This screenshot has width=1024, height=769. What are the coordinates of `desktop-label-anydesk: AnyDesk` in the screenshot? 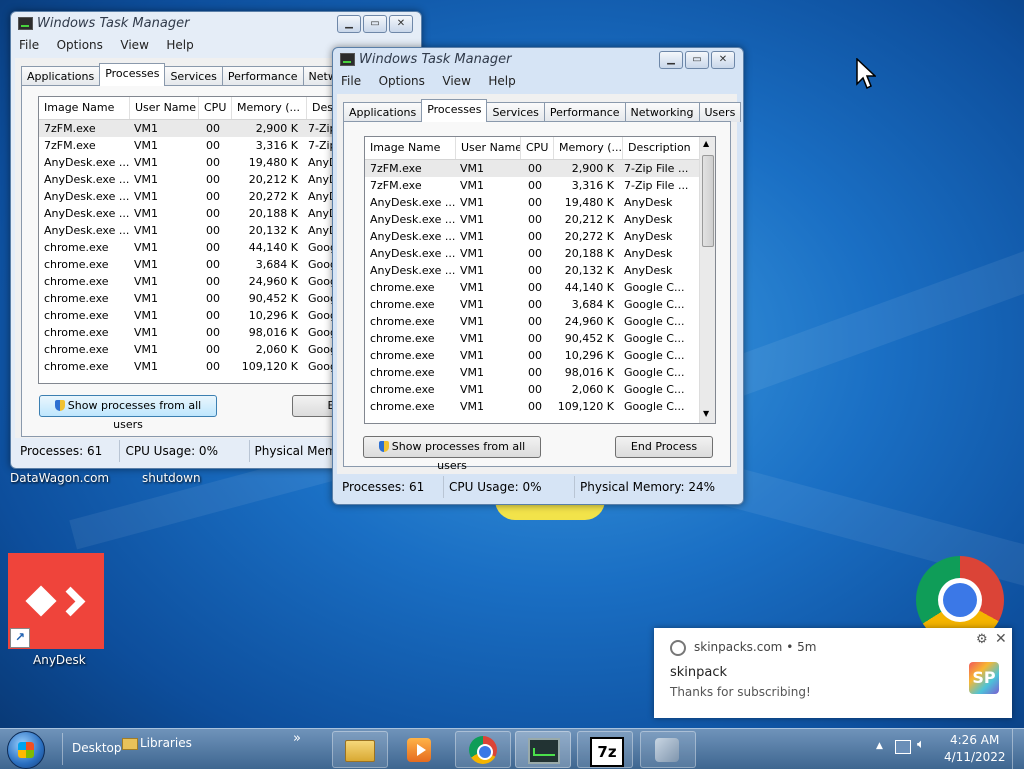 It's located at (59, 660).